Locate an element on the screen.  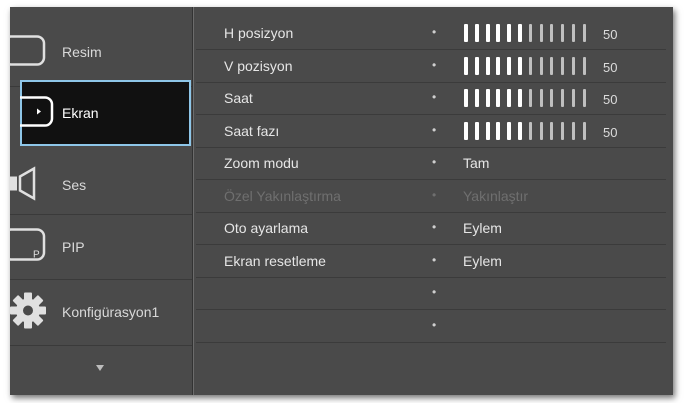
setting-row: H posizyon • 50 is located at coordinates (431, 33).